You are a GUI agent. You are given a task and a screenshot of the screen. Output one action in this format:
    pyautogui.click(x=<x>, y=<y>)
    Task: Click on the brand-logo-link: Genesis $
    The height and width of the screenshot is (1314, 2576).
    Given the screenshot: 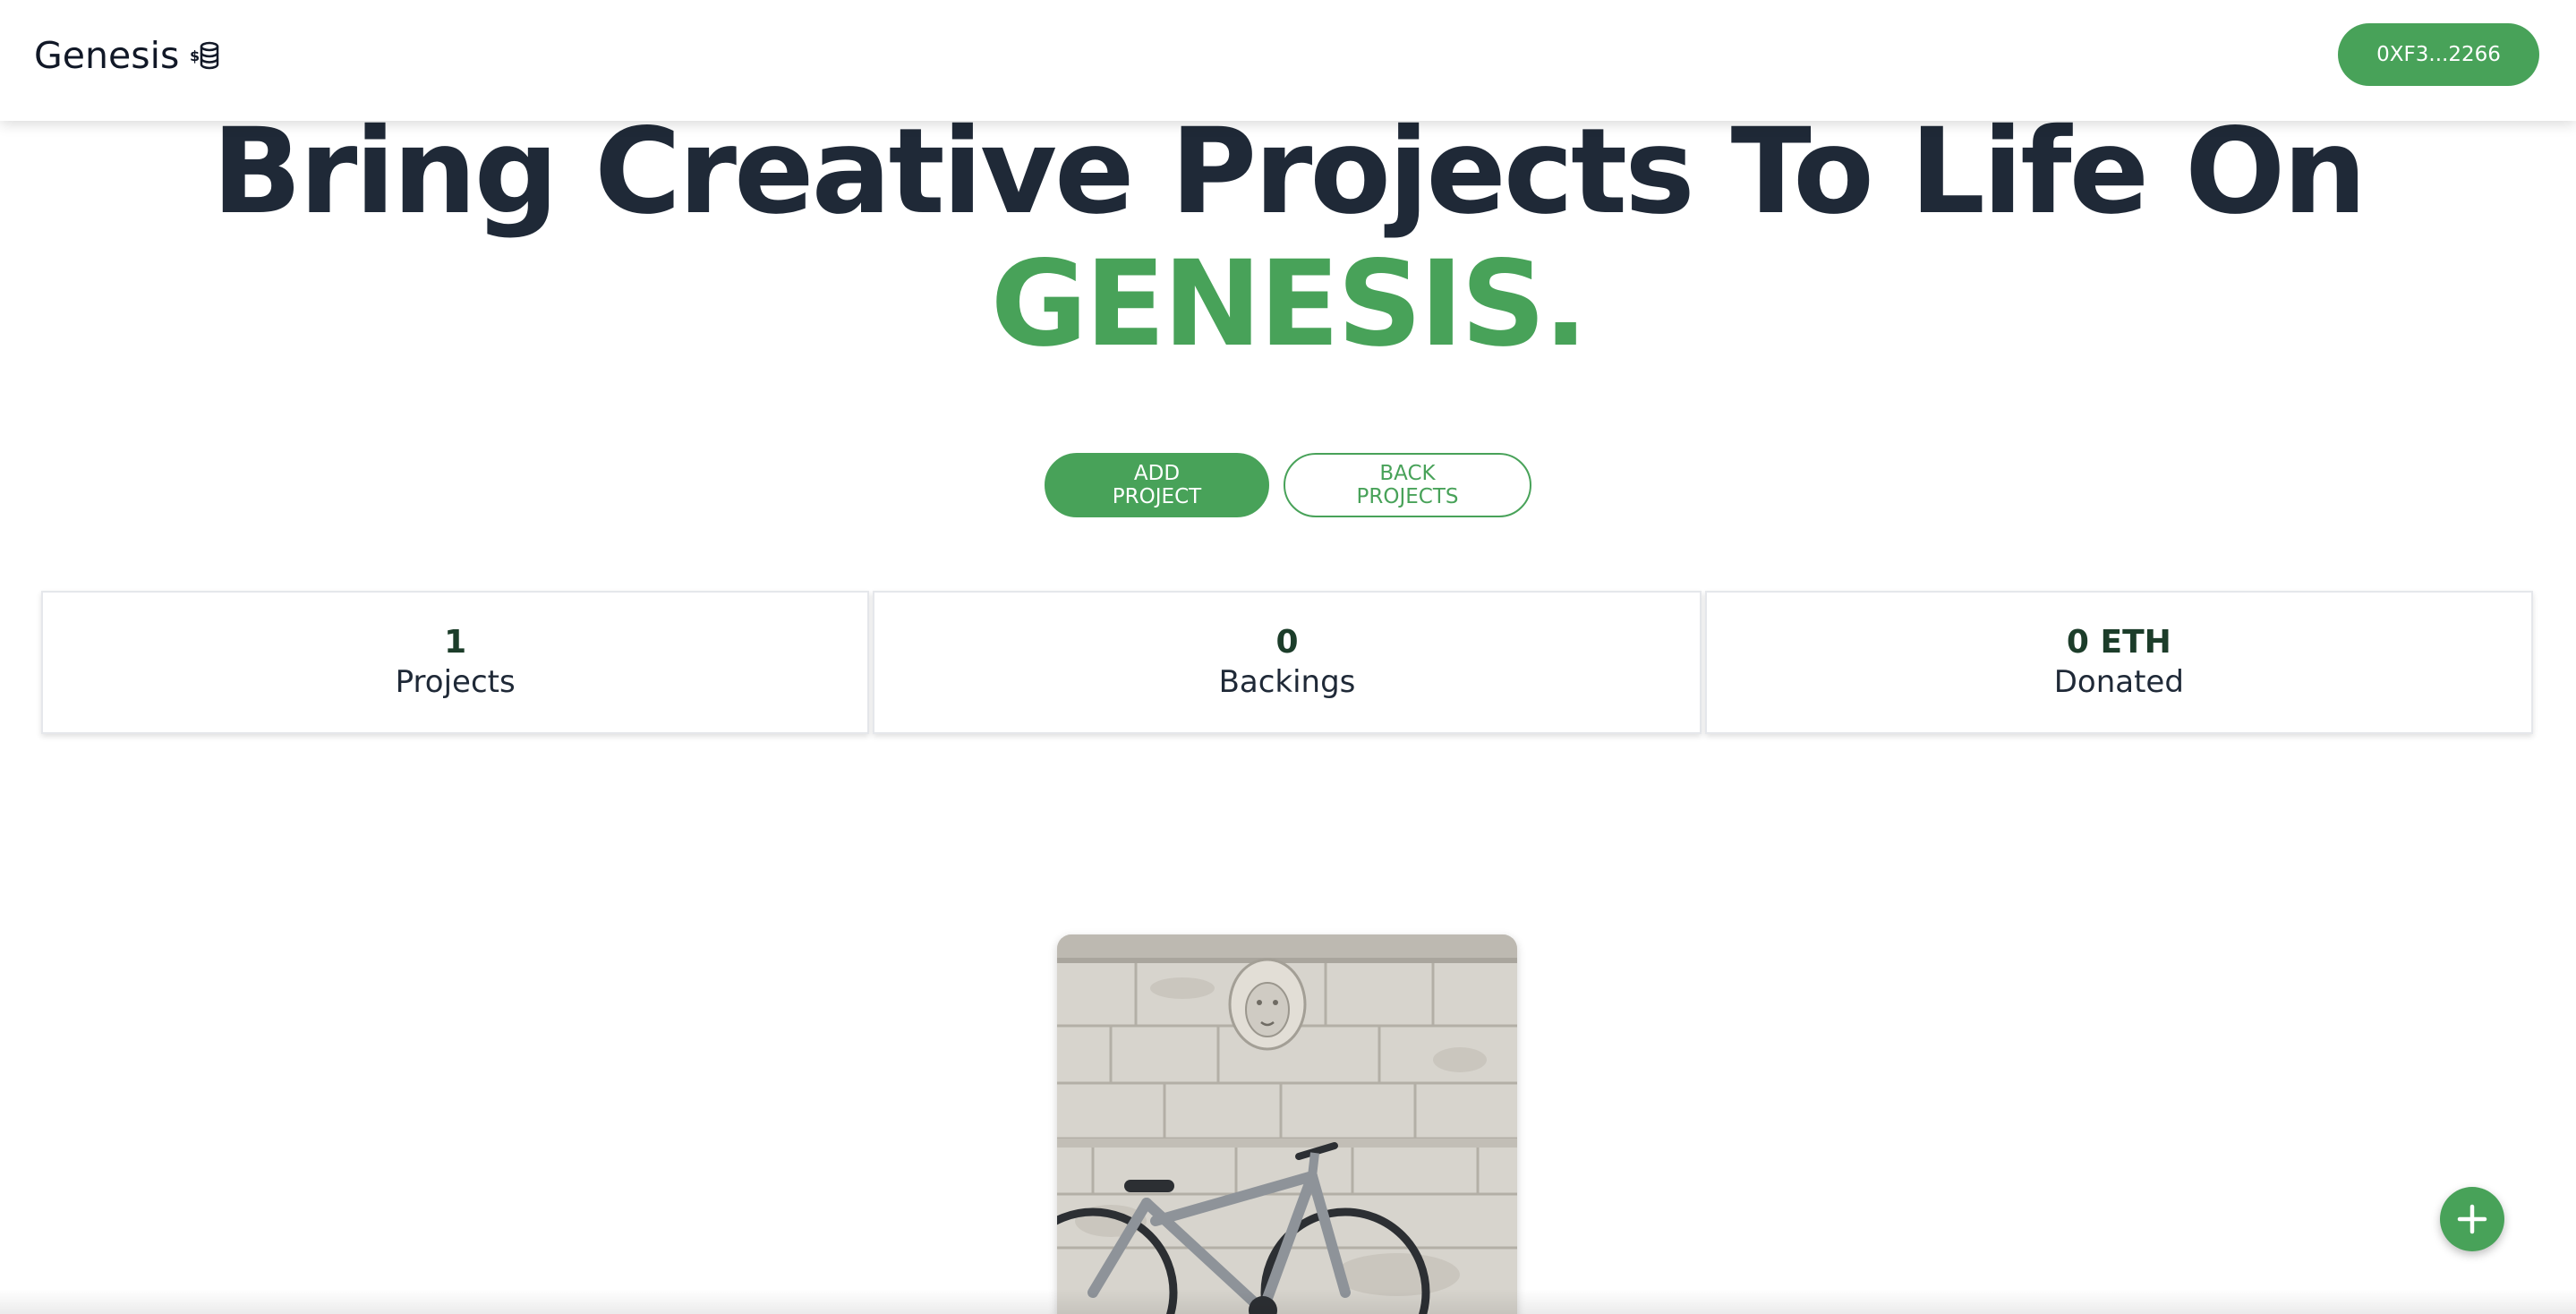 What is the action you would take?
    pyautogui.click(x=128, y=55)
    